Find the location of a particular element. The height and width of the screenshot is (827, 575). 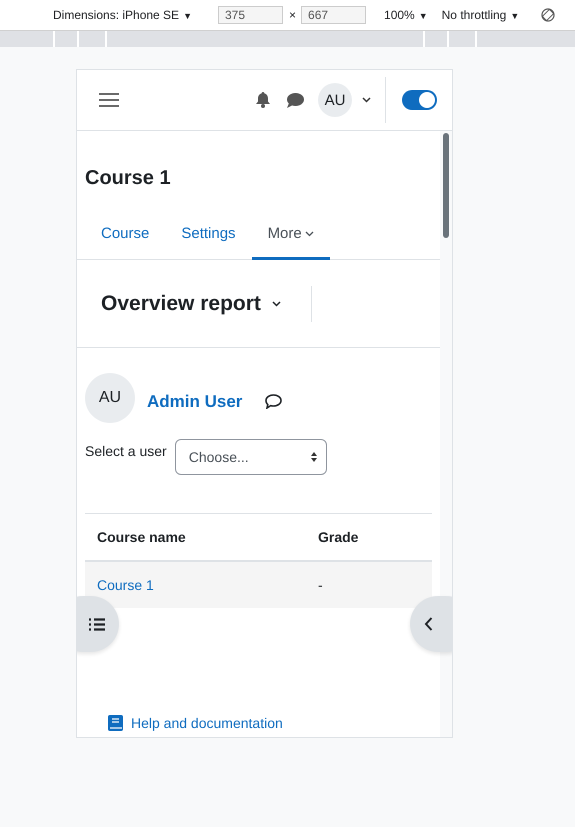

report-selector: Overview report is located at coordinates (181, 304).